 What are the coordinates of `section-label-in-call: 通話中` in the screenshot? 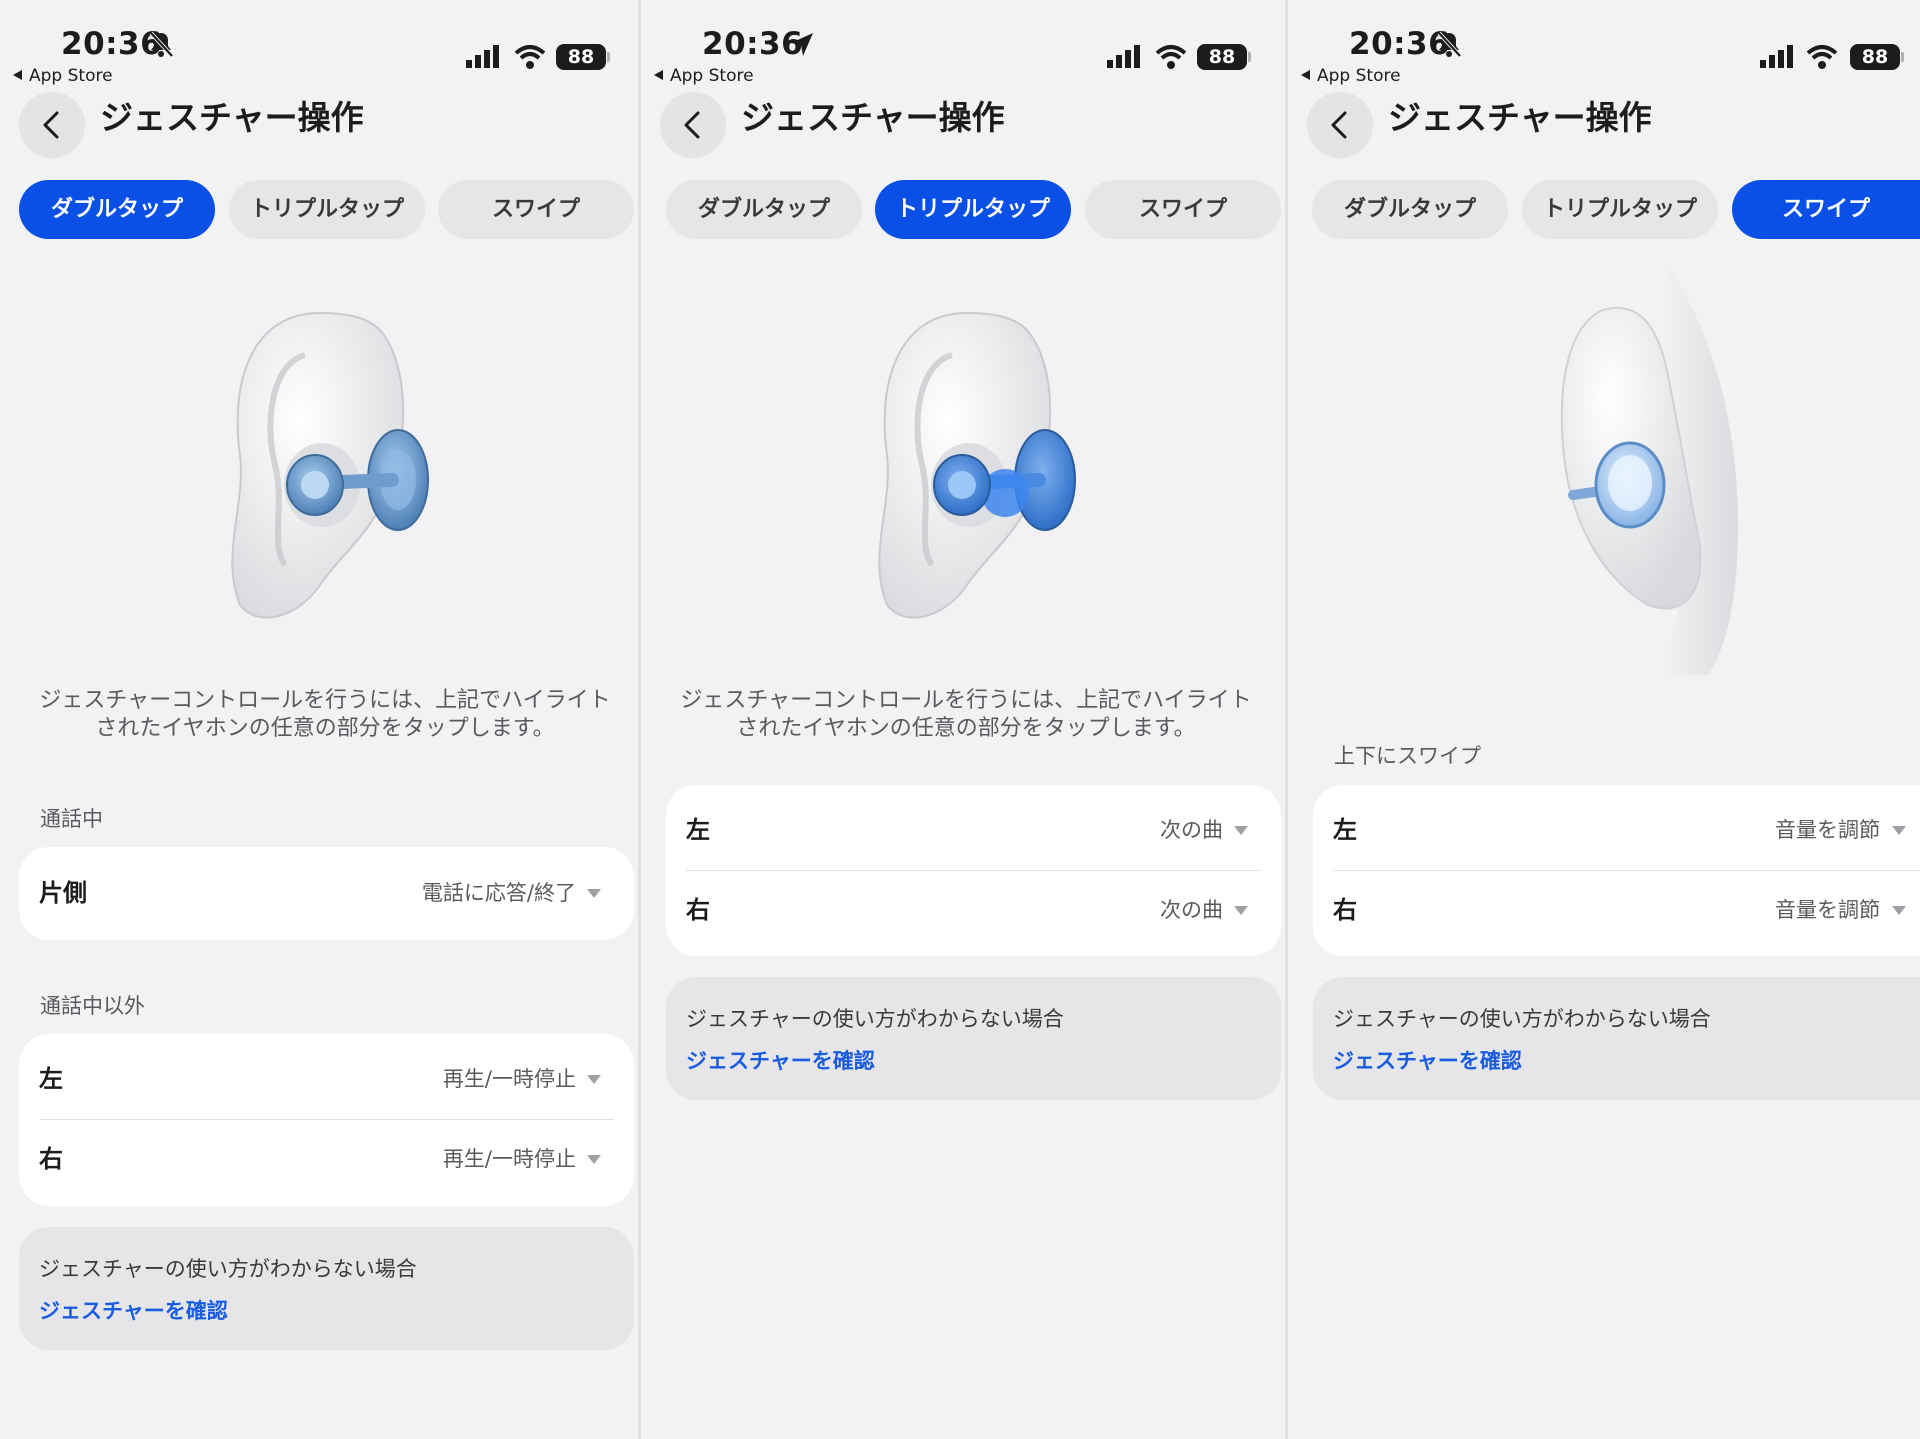 It's located at (71, 819).